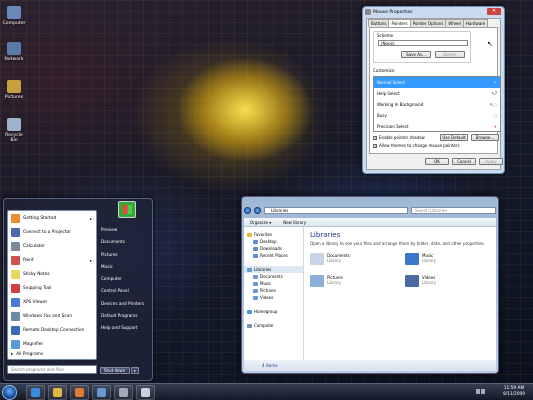 The image size is (533, 400). I want to click on new-library-button: New library, so click(294, 222).